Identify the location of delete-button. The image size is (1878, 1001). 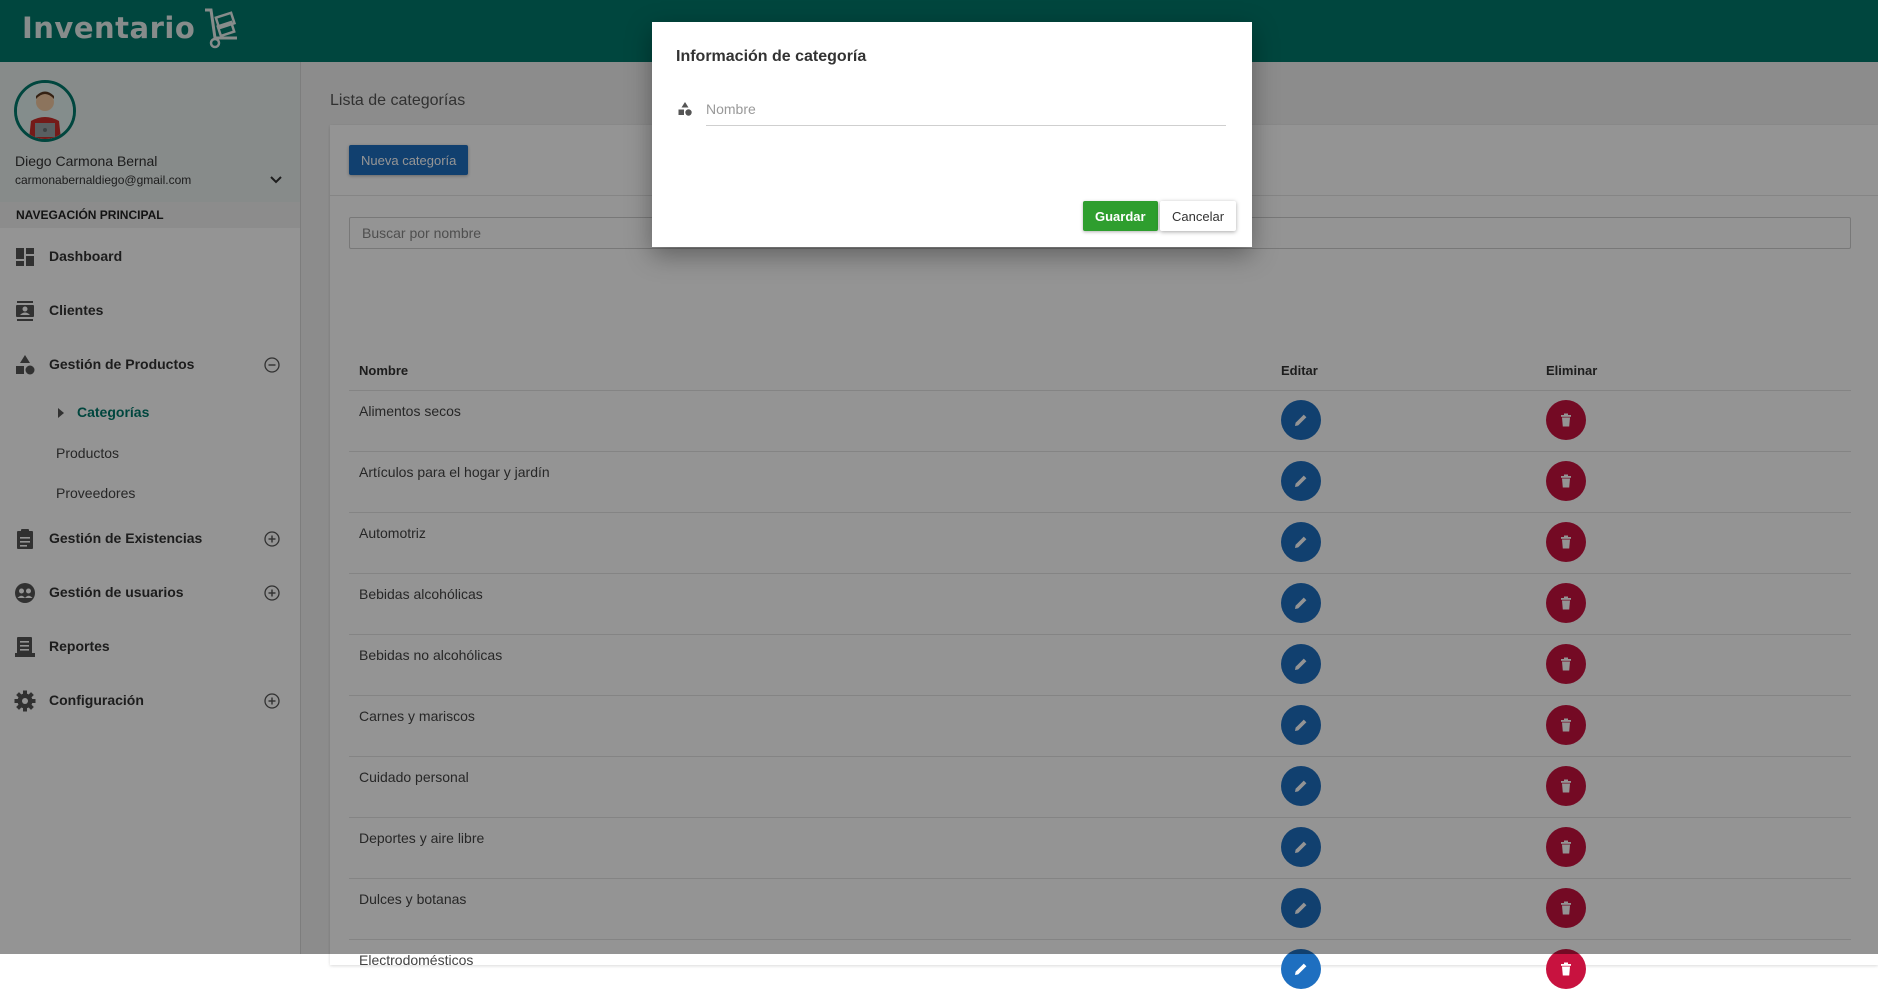
(1566, 969).